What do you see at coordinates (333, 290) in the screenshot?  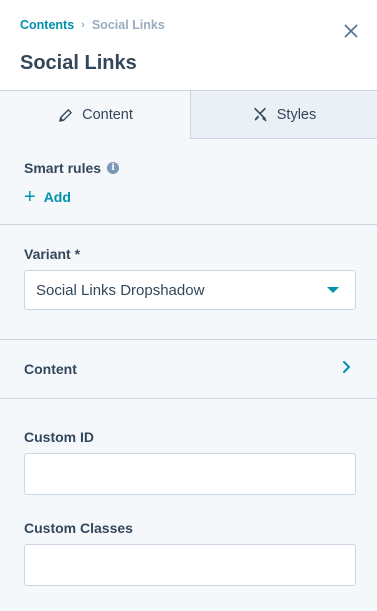 I see `caret-down-icon` at bounding box center [333, 290].